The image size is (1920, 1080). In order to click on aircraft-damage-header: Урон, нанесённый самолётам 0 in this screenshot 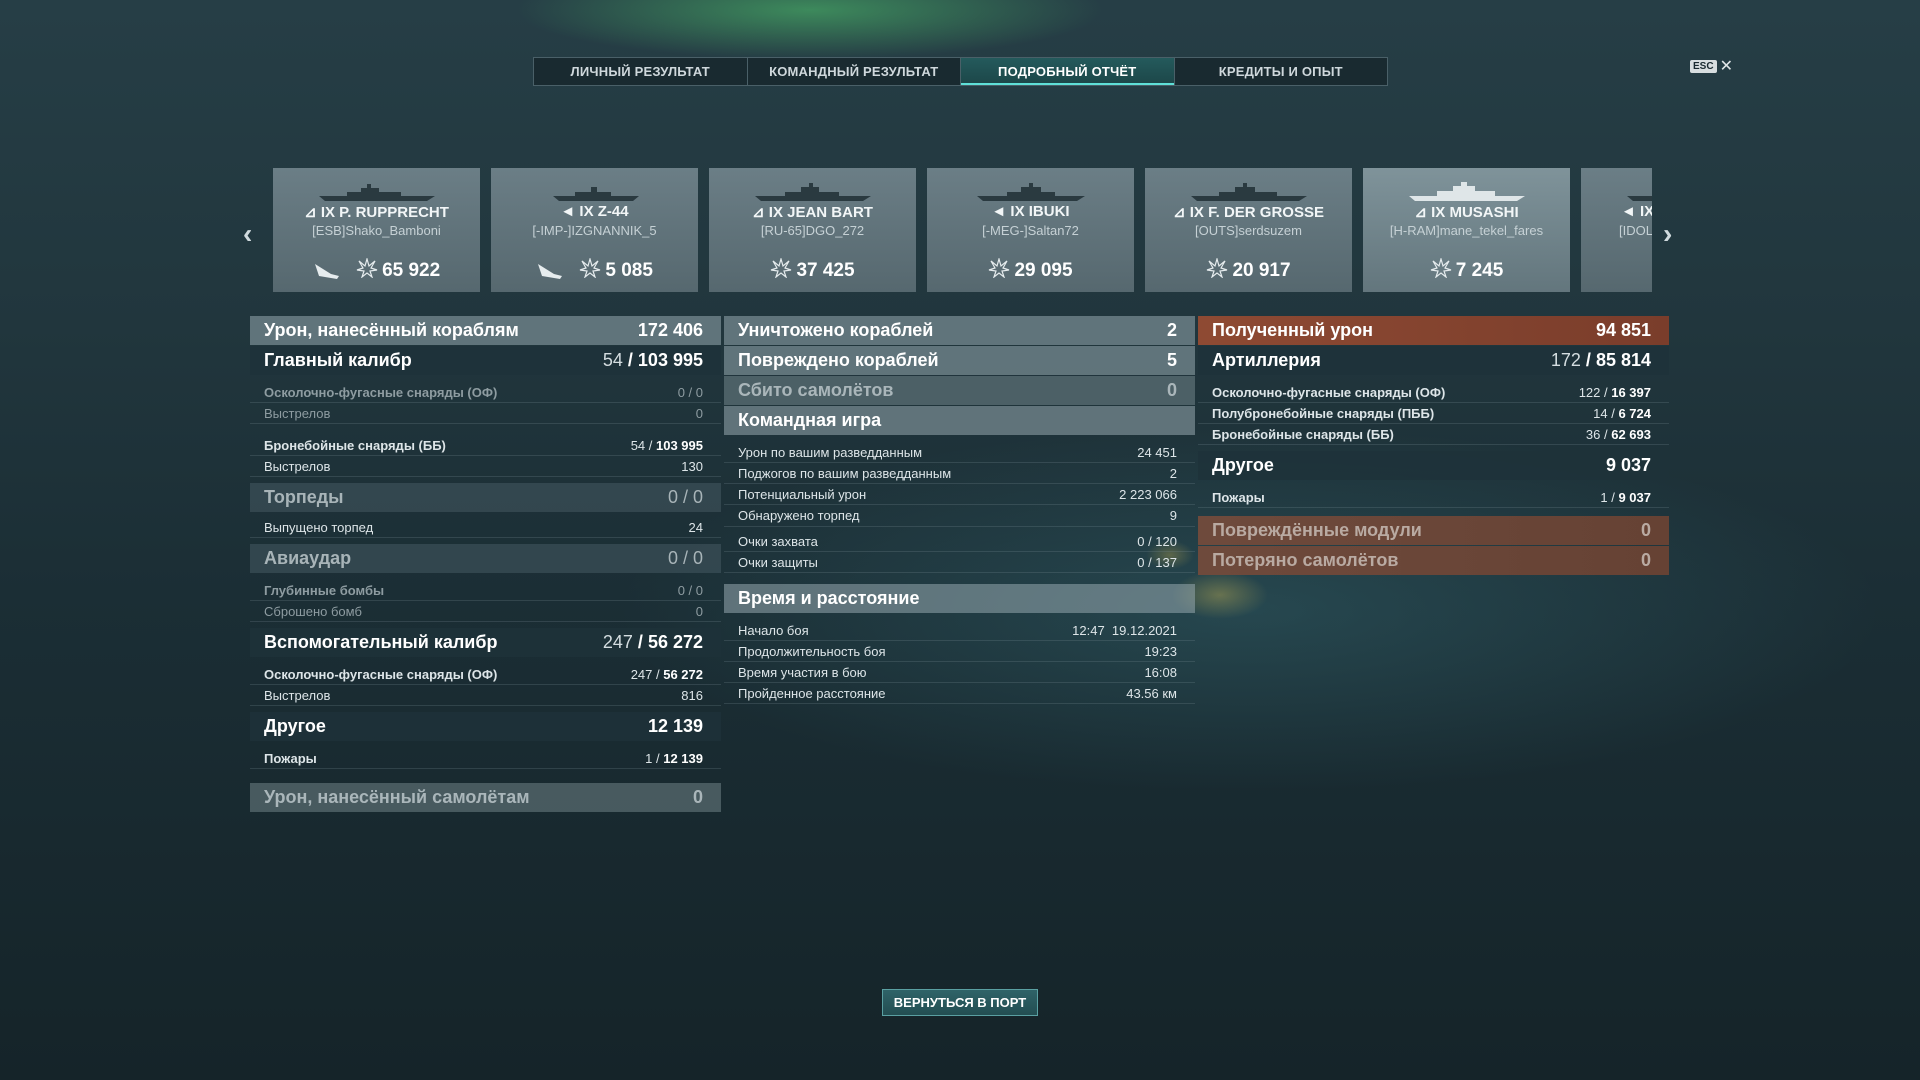, I will do `click(485, 797)`.